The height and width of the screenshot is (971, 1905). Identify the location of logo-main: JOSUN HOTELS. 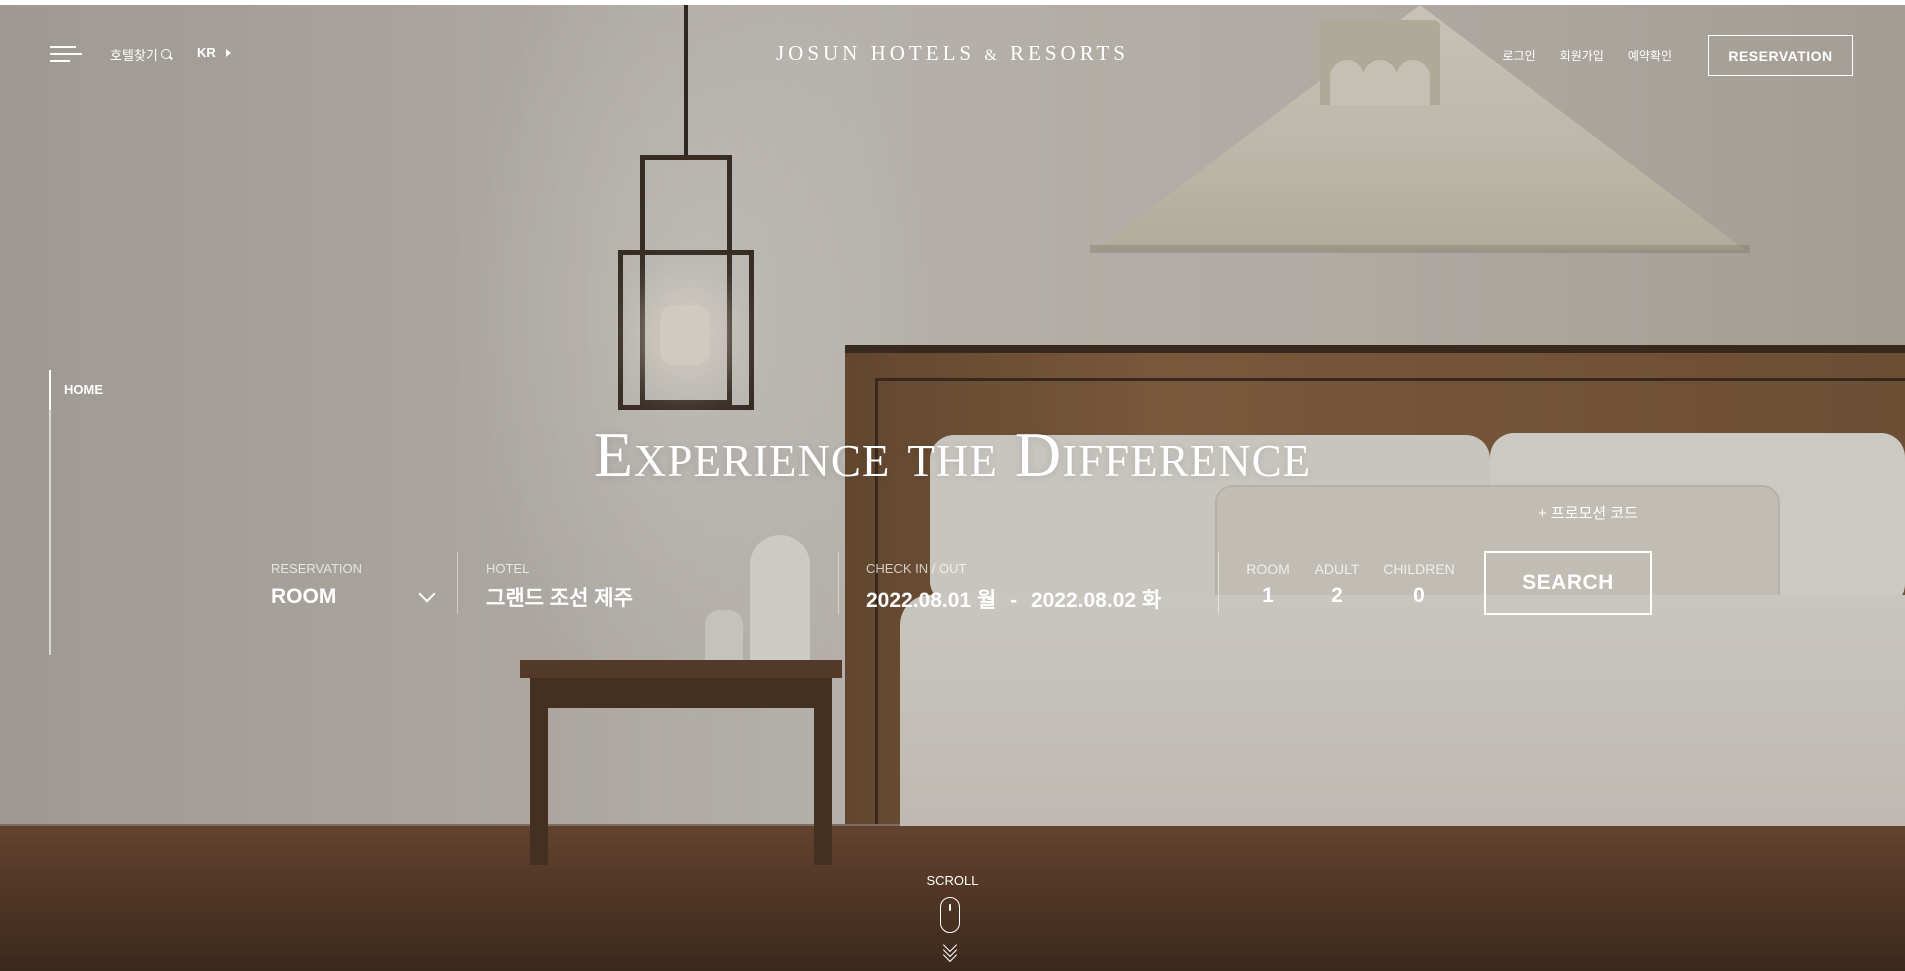
(876, 53).